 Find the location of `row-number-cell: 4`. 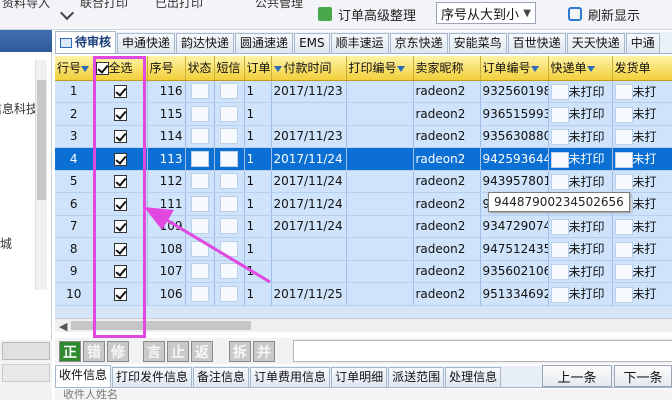

row-number-cell: 4 is located at coordinates (74, 159).